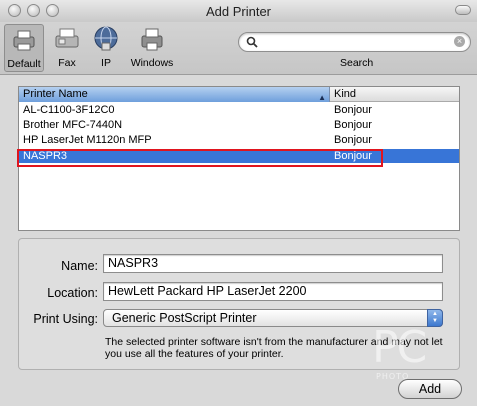  I want to click on toolbar: Default Fax IP Windows × Search, so click(238, 48).